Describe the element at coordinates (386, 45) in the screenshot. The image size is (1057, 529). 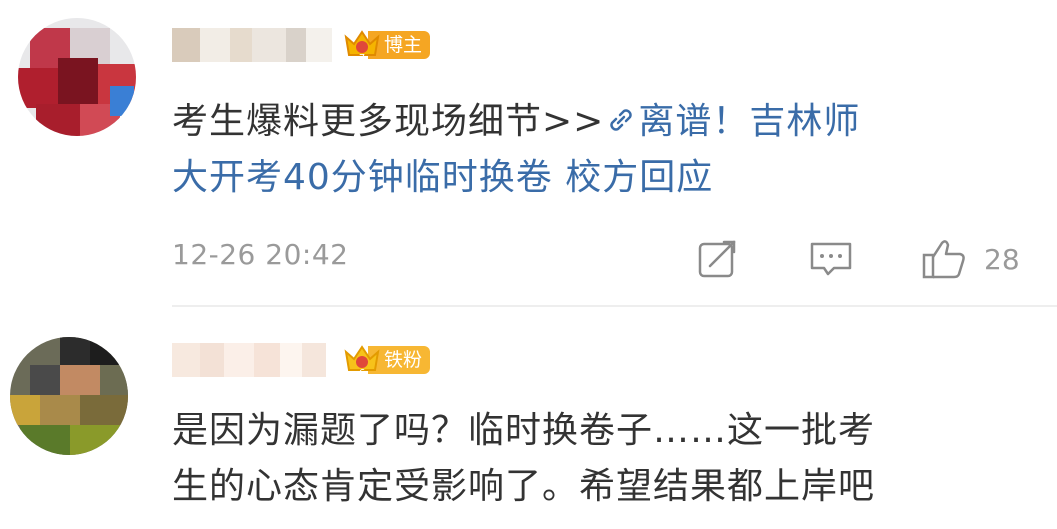
I see `badge-bozhu: 7 博主` at that location.